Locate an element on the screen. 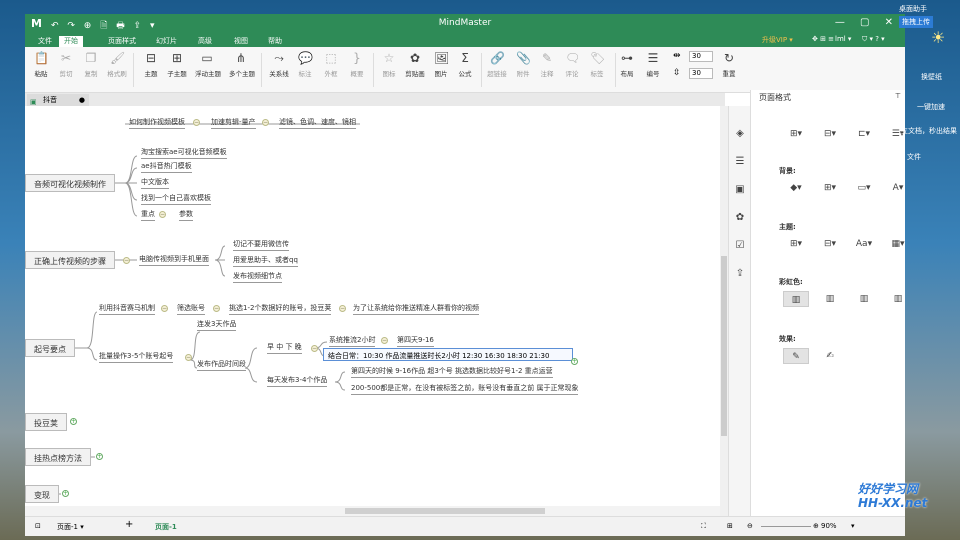 The height and width of the screenshot is (540, 960). zoom-out-icon: ⊖ is located at coordinates (750, 526).